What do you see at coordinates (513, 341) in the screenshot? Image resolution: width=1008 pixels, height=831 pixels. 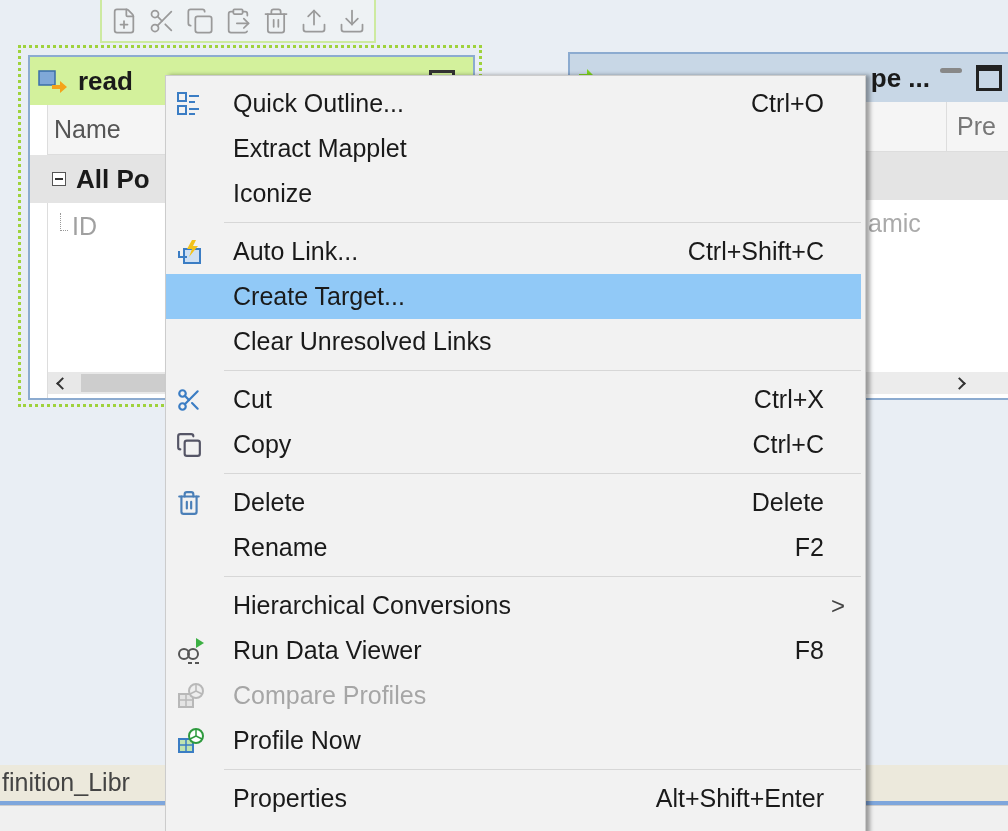 I see `menu-item: Clear Unresolved Links` at bounding box center [513, 341].